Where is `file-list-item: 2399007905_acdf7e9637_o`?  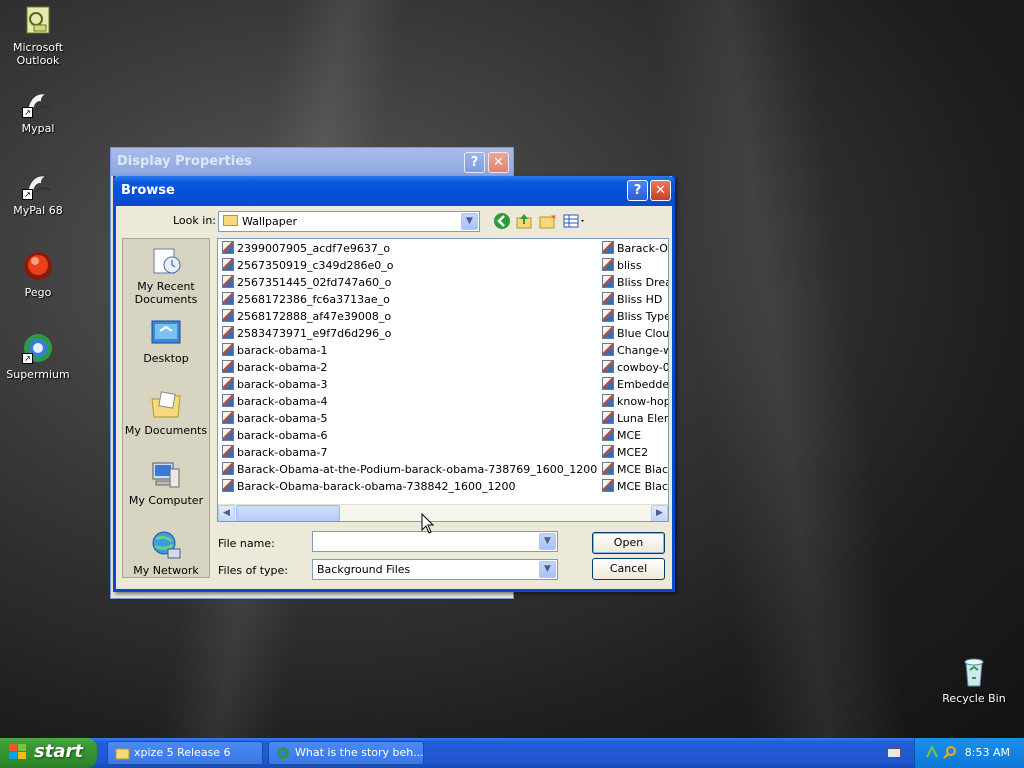
file-list-item: 2399007905_acdf7e9637_o is located at coordinates (306, 248).